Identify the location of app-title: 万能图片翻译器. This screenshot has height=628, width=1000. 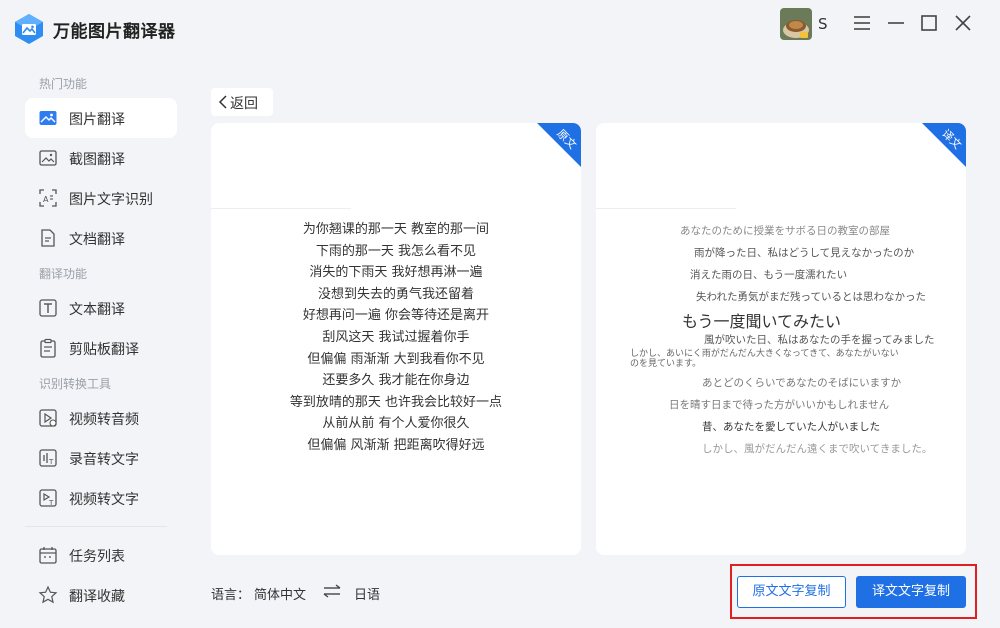
(114, 29).